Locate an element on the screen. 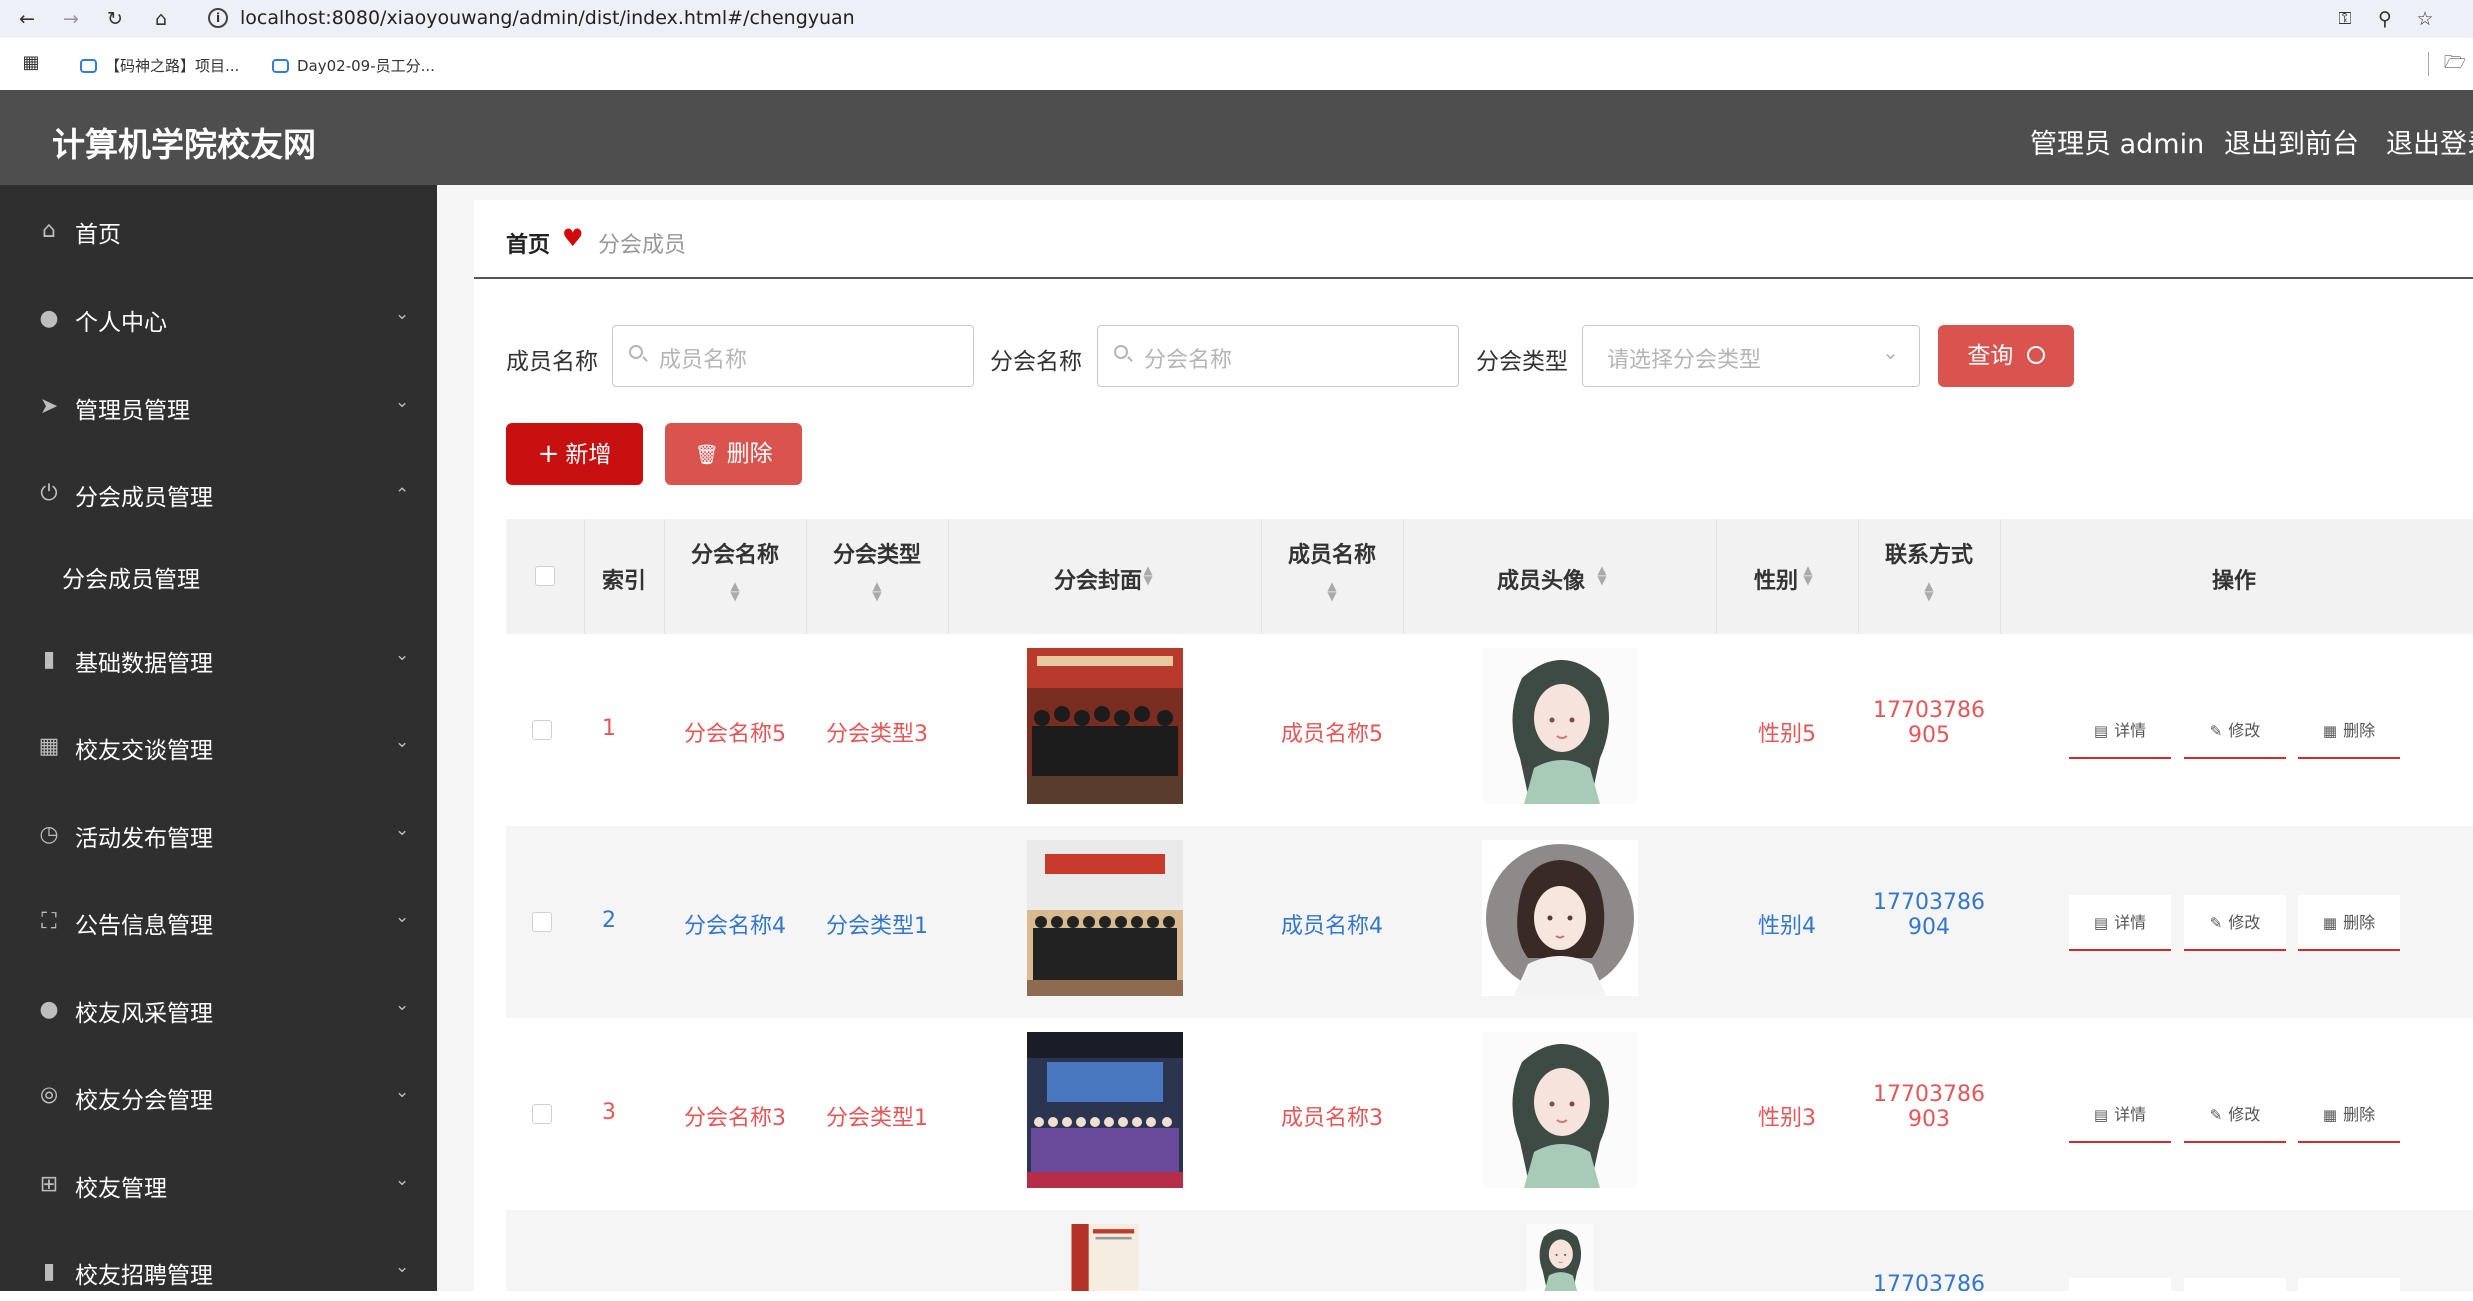 The height and width of the screenshot is (1301, 2473). query-button: 查询 is located at coordinates (2006, 356).